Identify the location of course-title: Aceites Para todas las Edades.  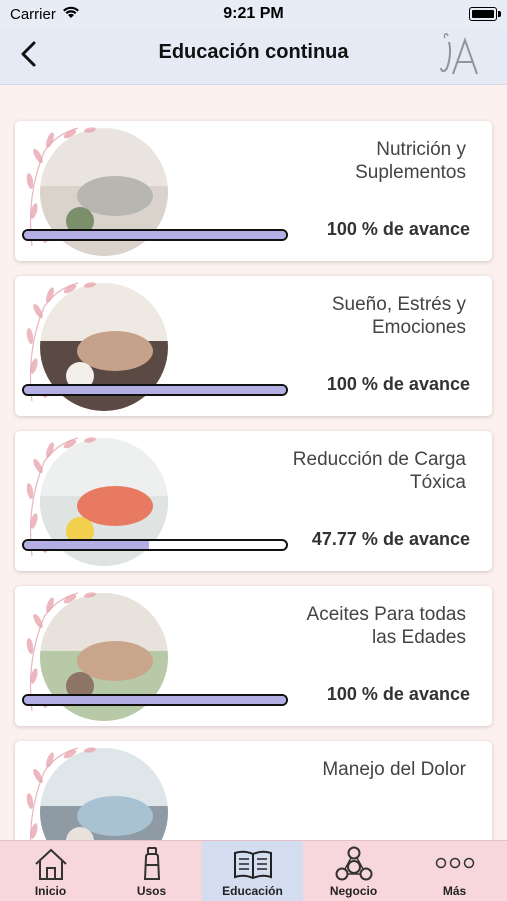
(386, 626).